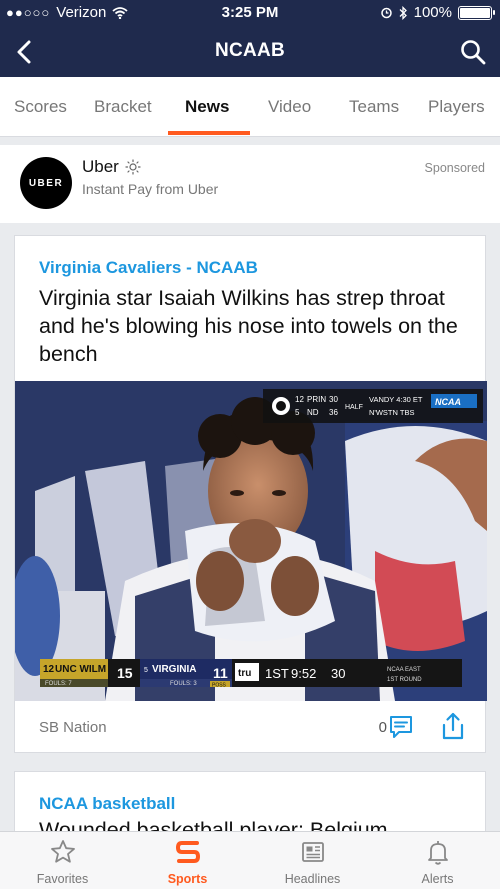 Image resolution: width=500 pixels, height=889 pixels. Describe the element at coordinates (297, 412) in the screenshot. I see `corner-line2-seed: 5` at that location.